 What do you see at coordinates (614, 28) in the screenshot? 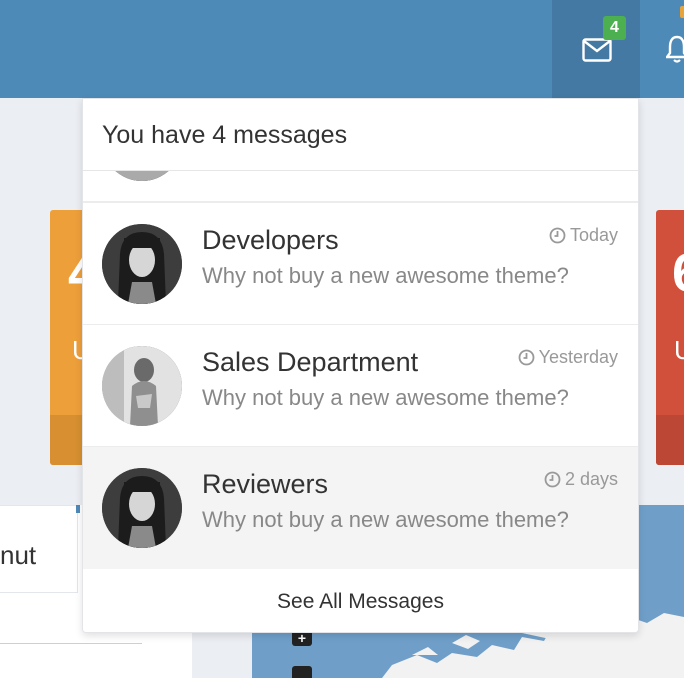
I see `message-count-badge: 4` at bounding box center [614, 28].